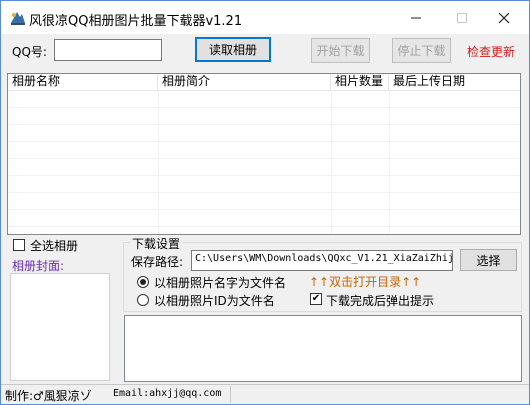 The image size is (530, 405). What do you see at coordinates (244, 82) in the screenshot?
I see `column-album-description: 相册简介` at bounding box center [244, 82].